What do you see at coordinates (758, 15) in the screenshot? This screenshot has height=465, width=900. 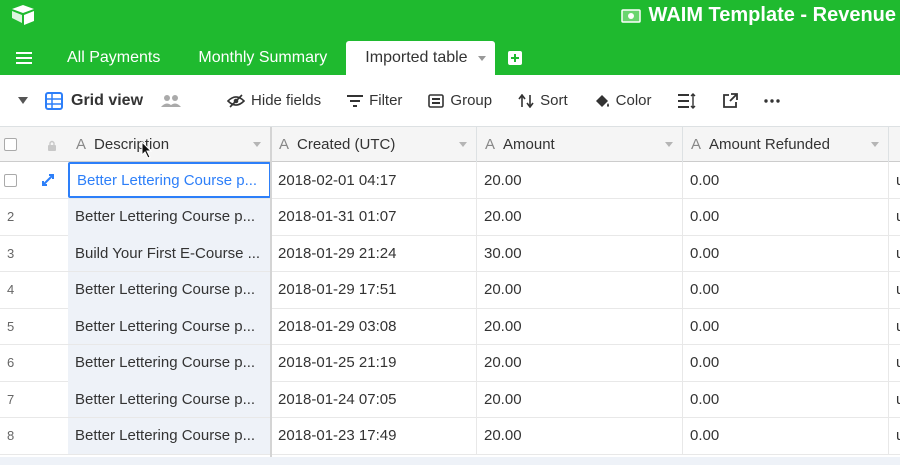 I see `base-title: WAIM Template - Revenue` at bounding box center [758, 15].